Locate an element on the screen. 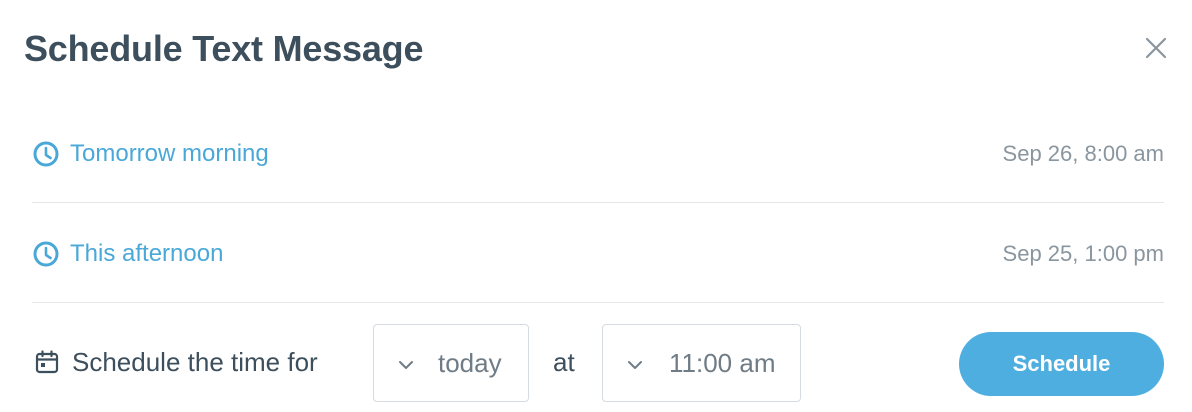 The height and width of the screenshot is (412, 1192). date-select: today is located at coordinates (451, 363).